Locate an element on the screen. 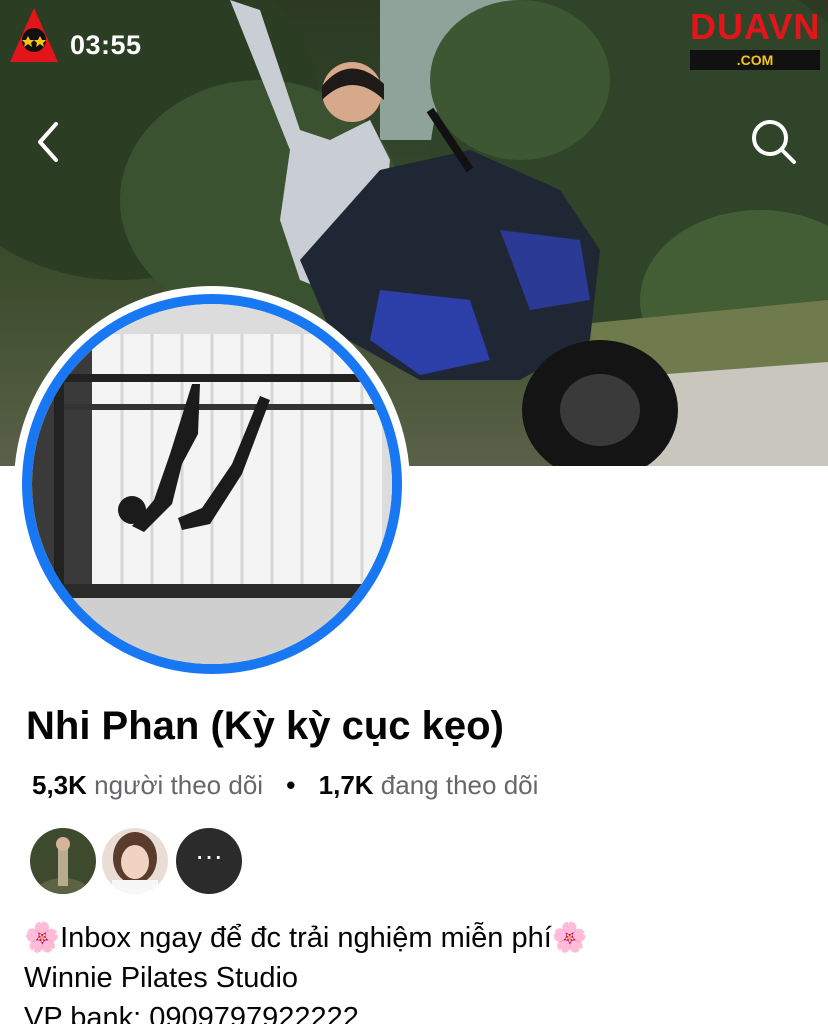 This screenshot has height=1024, width=828. follow-stats: 5,3K người theo dõi • 1,7K đang theo dõi is located at coordinates (285, 785).